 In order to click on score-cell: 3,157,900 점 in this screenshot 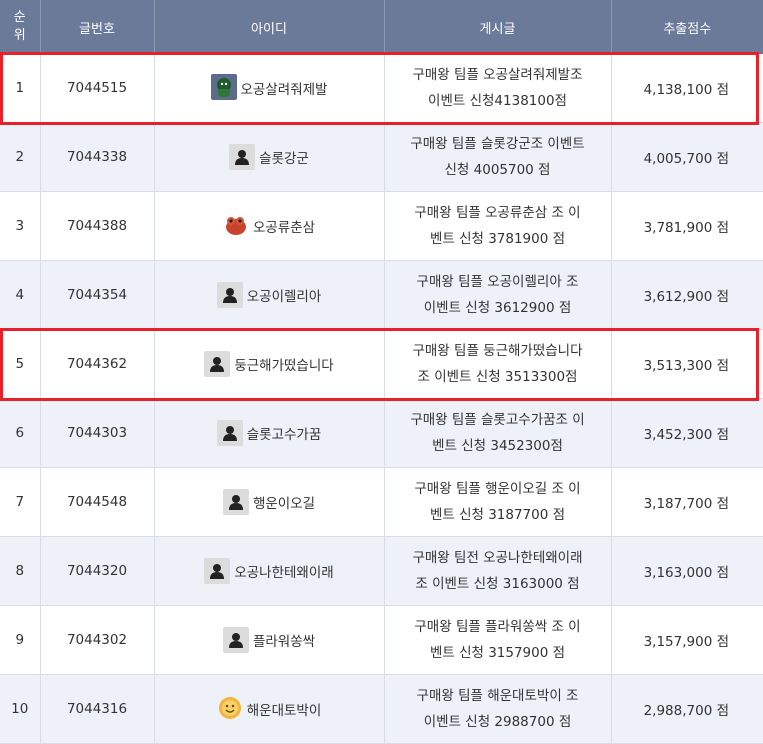, I will do `click(687, 640)`.